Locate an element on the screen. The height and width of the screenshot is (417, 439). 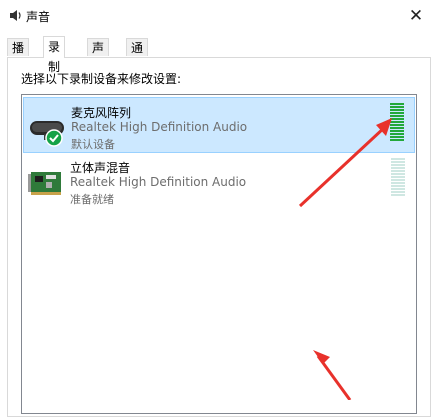
tab-communications: 通信 is located at coordinates (137, 55).